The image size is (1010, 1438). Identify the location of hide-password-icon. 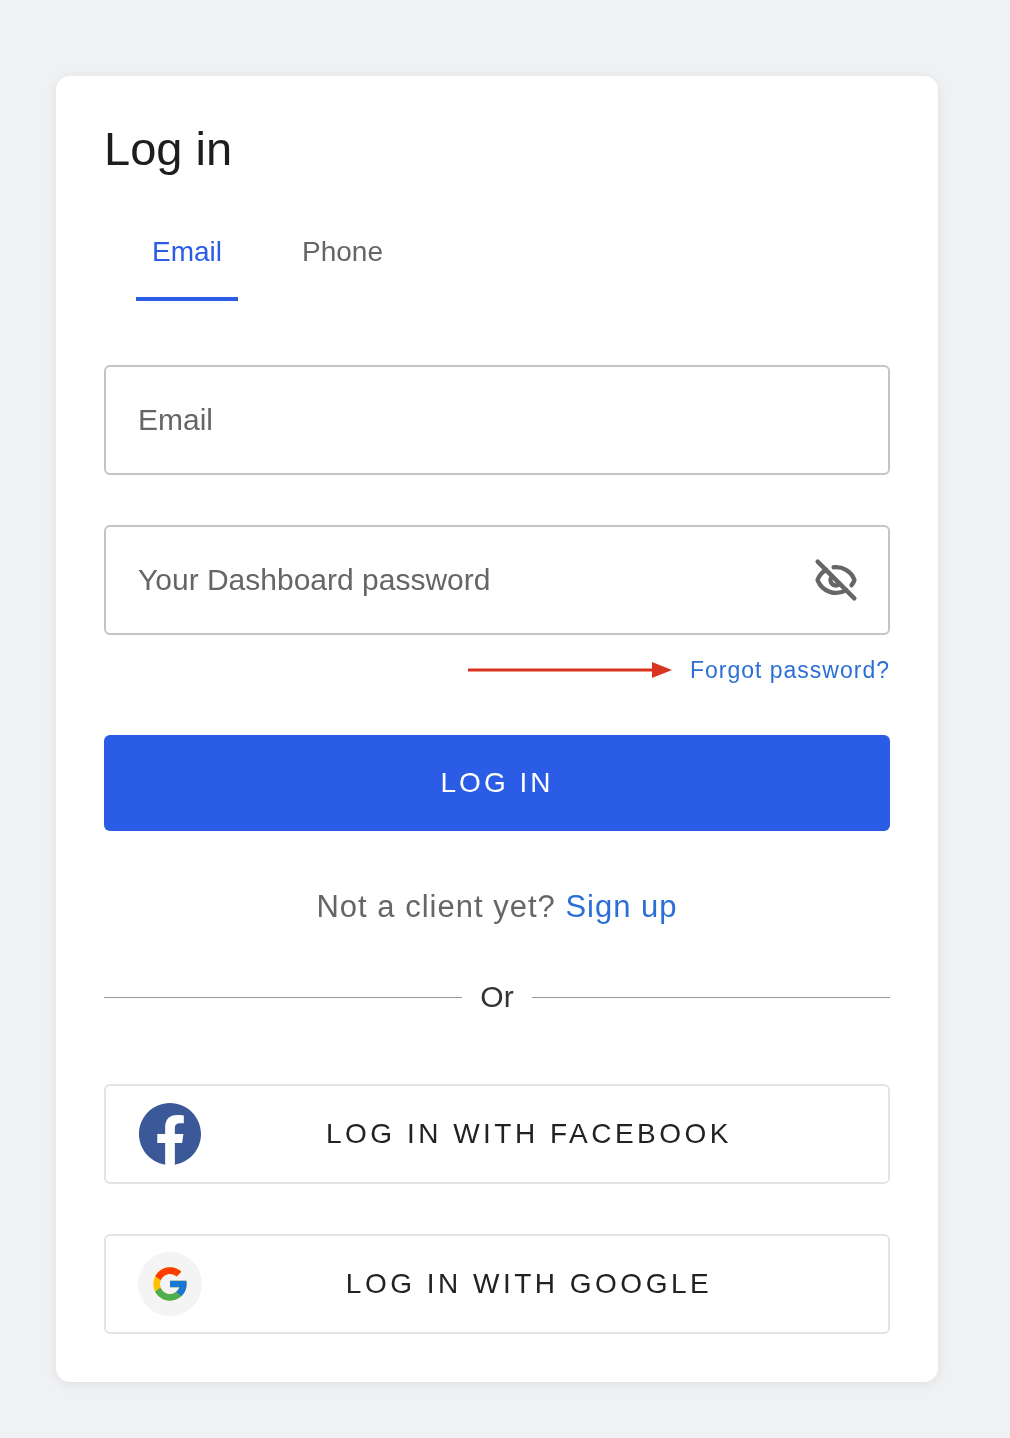
(836, 580).